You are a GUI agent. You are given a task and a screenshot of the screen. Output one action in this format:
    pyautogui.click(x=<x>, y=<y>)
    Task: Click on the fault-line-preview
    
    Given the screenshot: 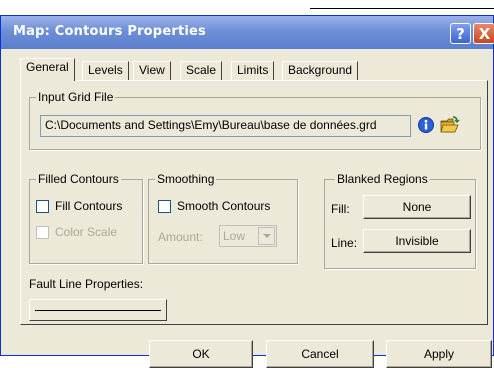 What is the action you would take?
    pyautogui.click(x=98, y=310)
    